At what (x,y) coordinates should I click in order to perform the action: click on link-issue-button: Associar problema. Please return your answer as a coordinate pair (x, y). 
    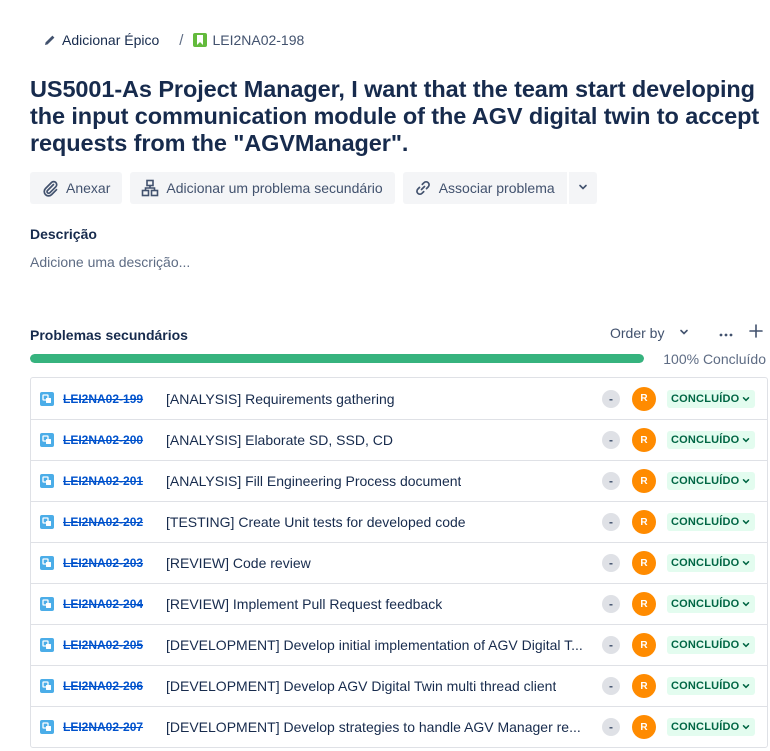
    Looking at the image, I should click on (484, 188).